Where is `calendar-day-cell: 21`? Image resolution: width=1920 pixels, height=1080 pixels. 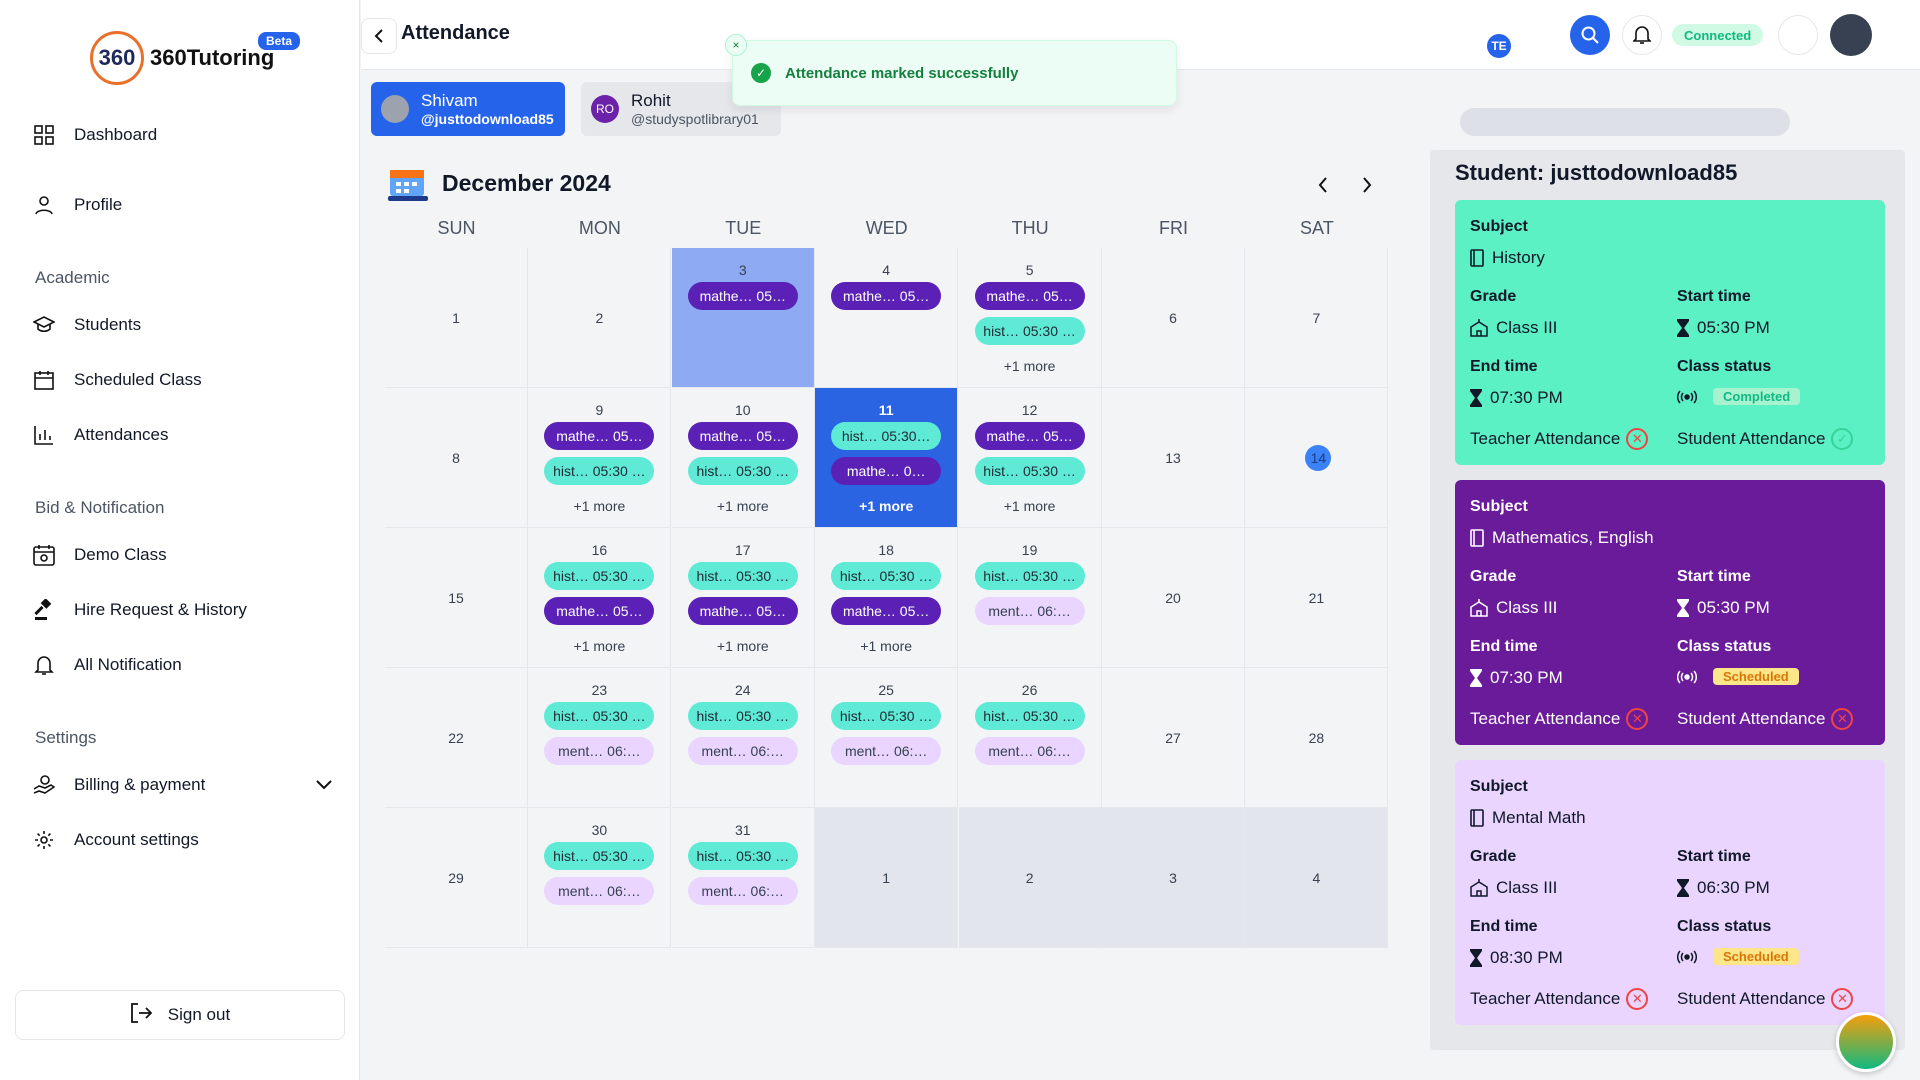 calendar-day-cell: 21 is located at coordinates (1317, 598).